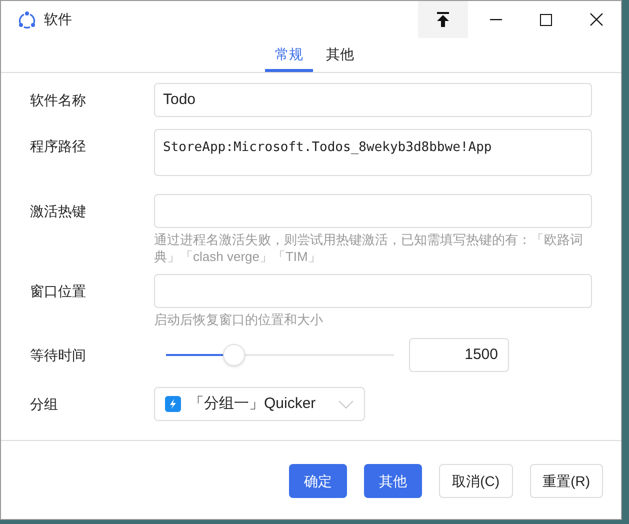 This screenshot has width=629, height=524. What do you see at coordinates (546, 20) in the screenshot?
I see `maximize-icon` at bounding box center [546, 20].